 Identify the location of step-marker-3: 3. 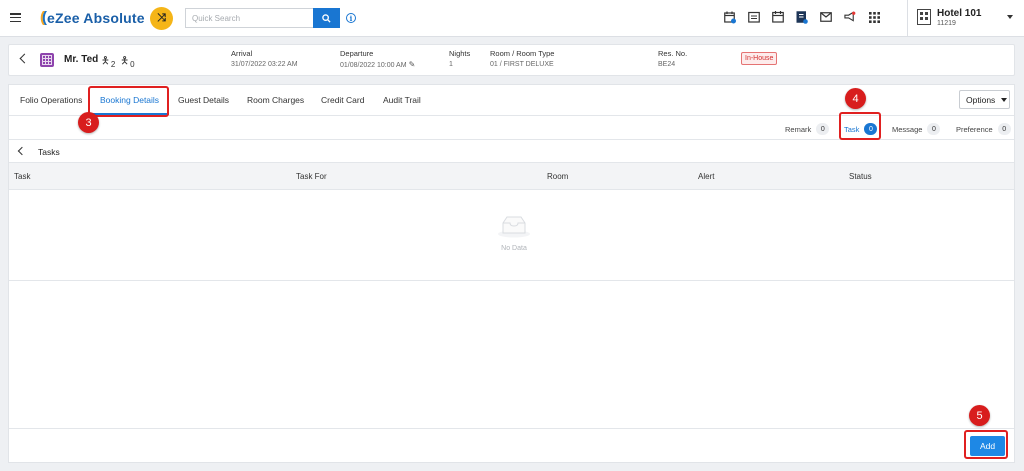
(88, 122).